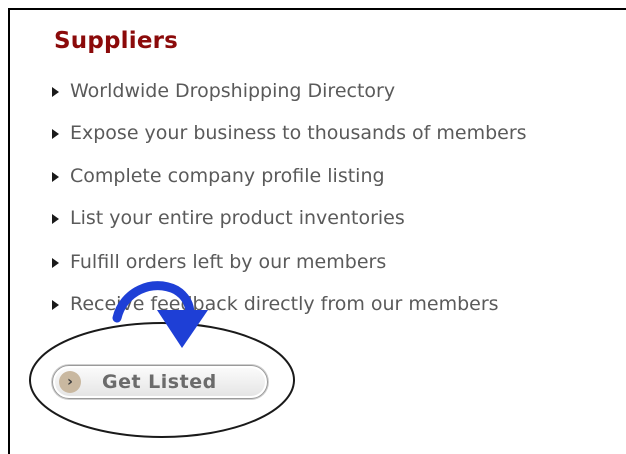  I want to click on feature-item: Complete company profile listing, so click(218, 176).